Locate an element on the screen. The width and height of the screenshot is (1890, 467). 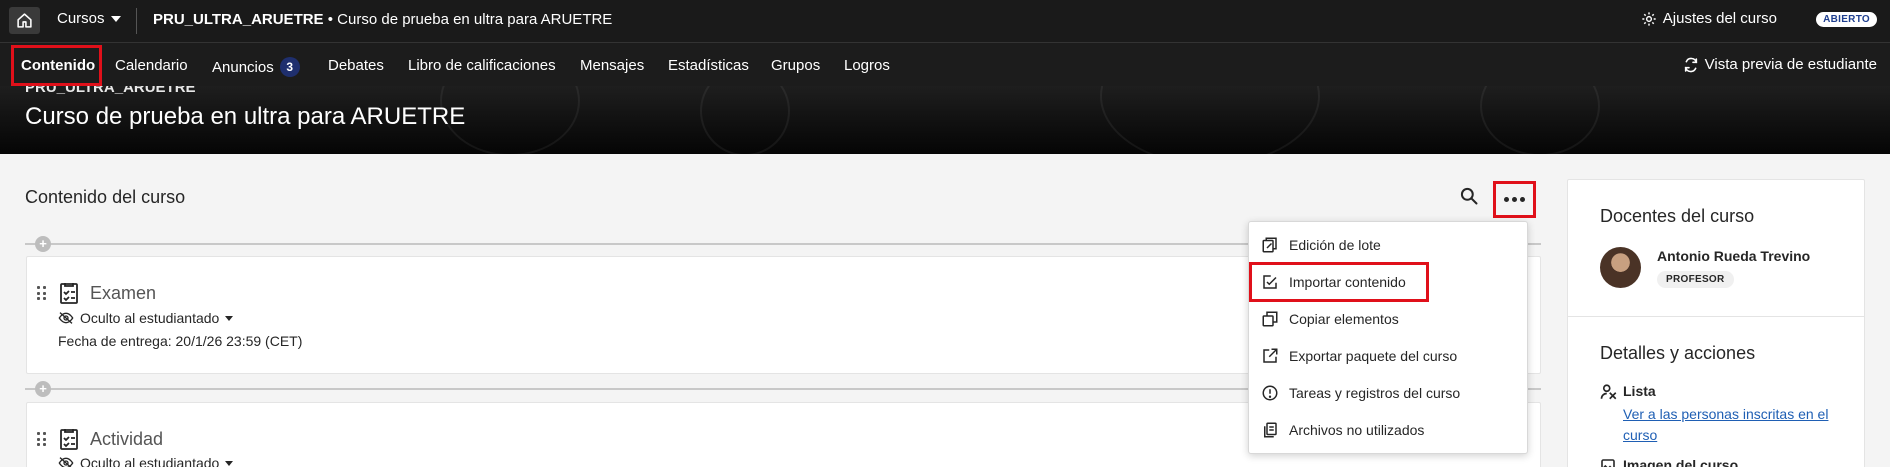
count-badge: 3 is located at coordinates (289, 67).